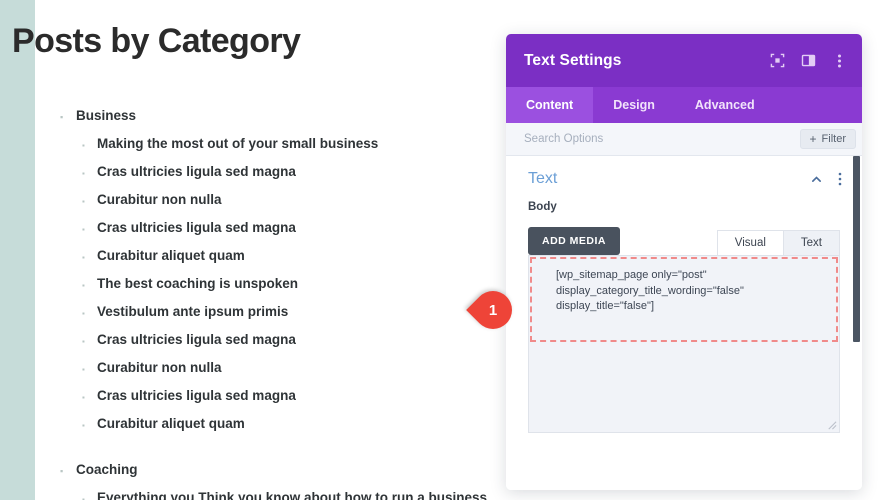 The width and height of the screenshot is (880, 500). What do you see at coordinates (684, 60) in the screenshot?
I see `panel-header: Text Settings` at bounding box center [684, 60].